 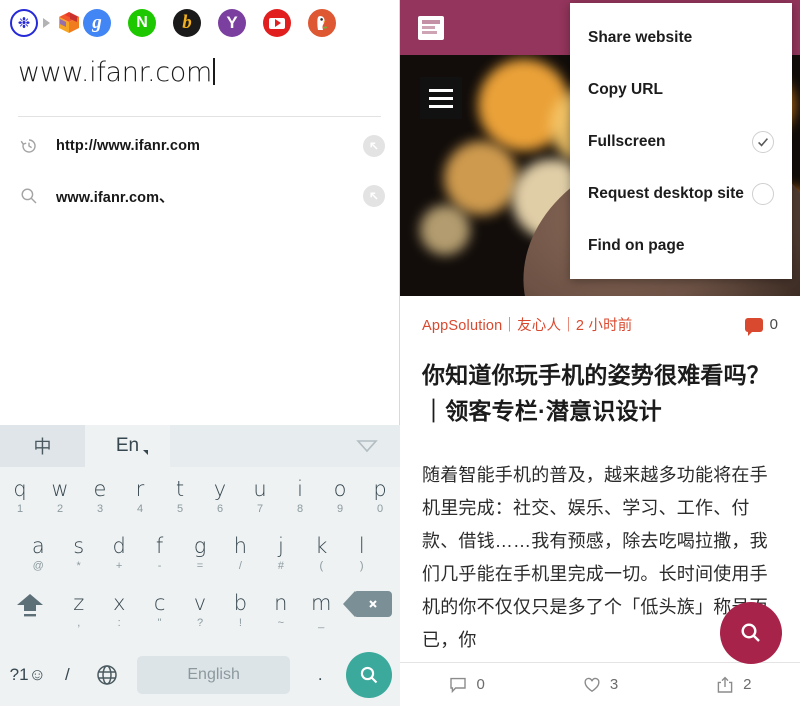 What do you see at coordinates (200, 551) in the screenshot?
I see `key-g: g =` at bounding box center [200, 551].